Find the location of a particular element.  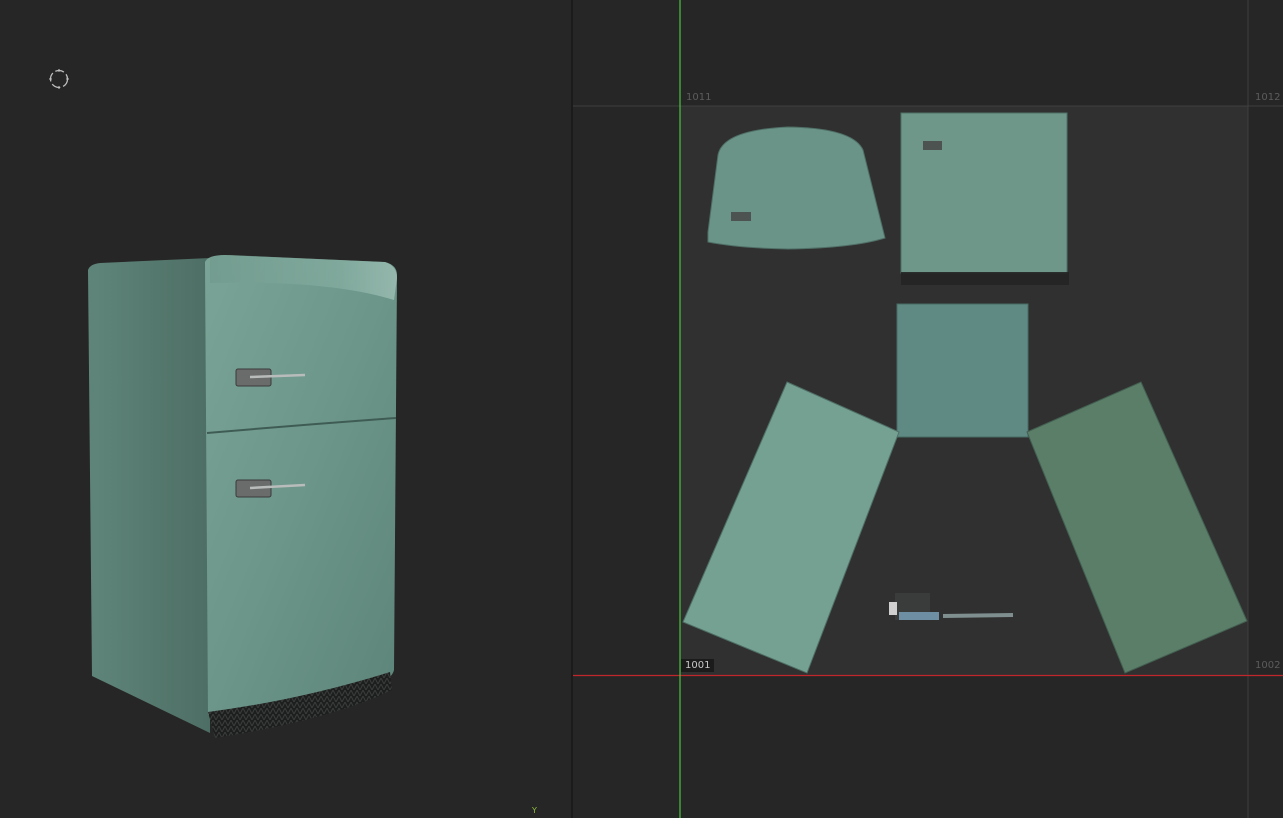

uv-island-door-front is located at coordinates (984, 198).